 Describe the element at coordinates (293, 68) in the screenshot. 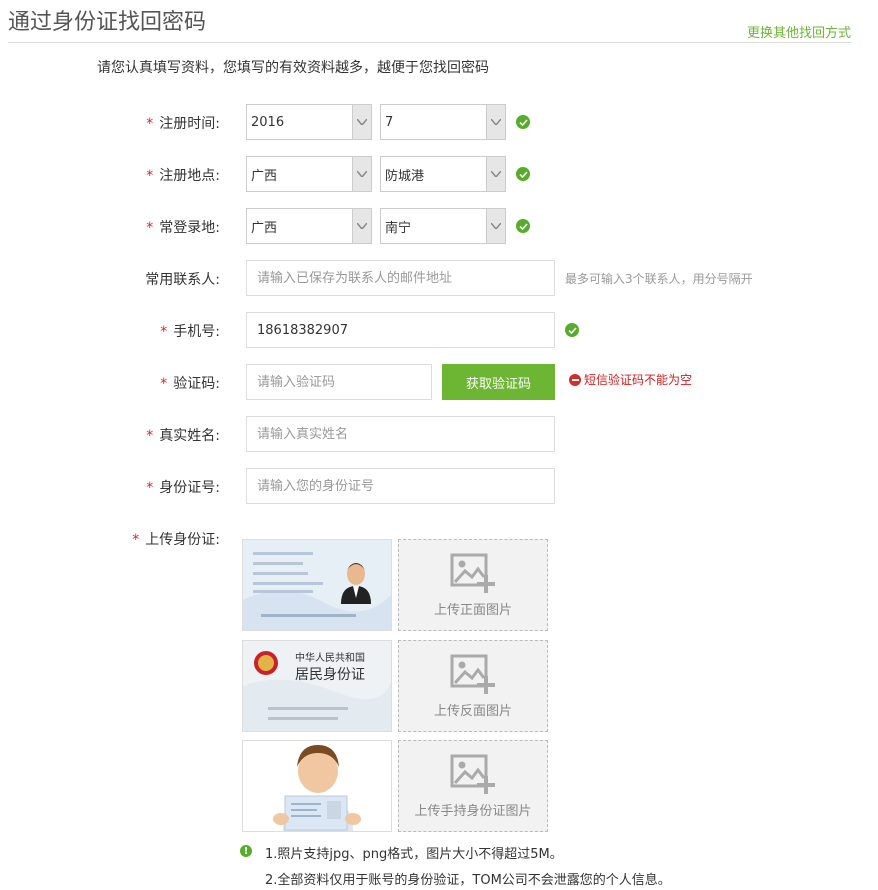

I see `intro-text: 请您认真填写资料，您填写的有效资料越多，越便于您找回密码` at that location.